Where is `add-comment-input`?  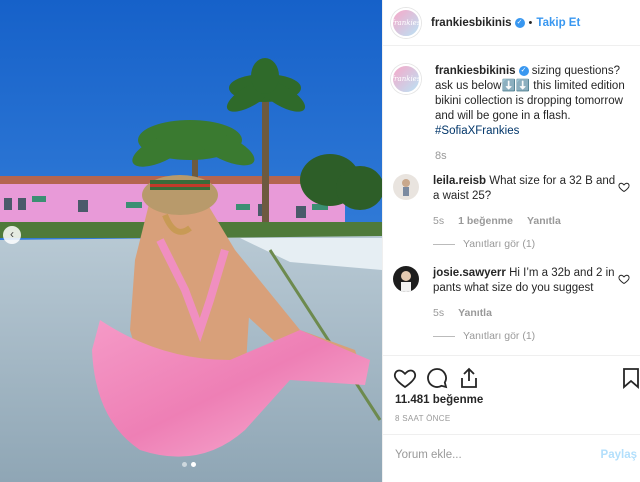 add-comment-input is located at coordinates (490, 455).